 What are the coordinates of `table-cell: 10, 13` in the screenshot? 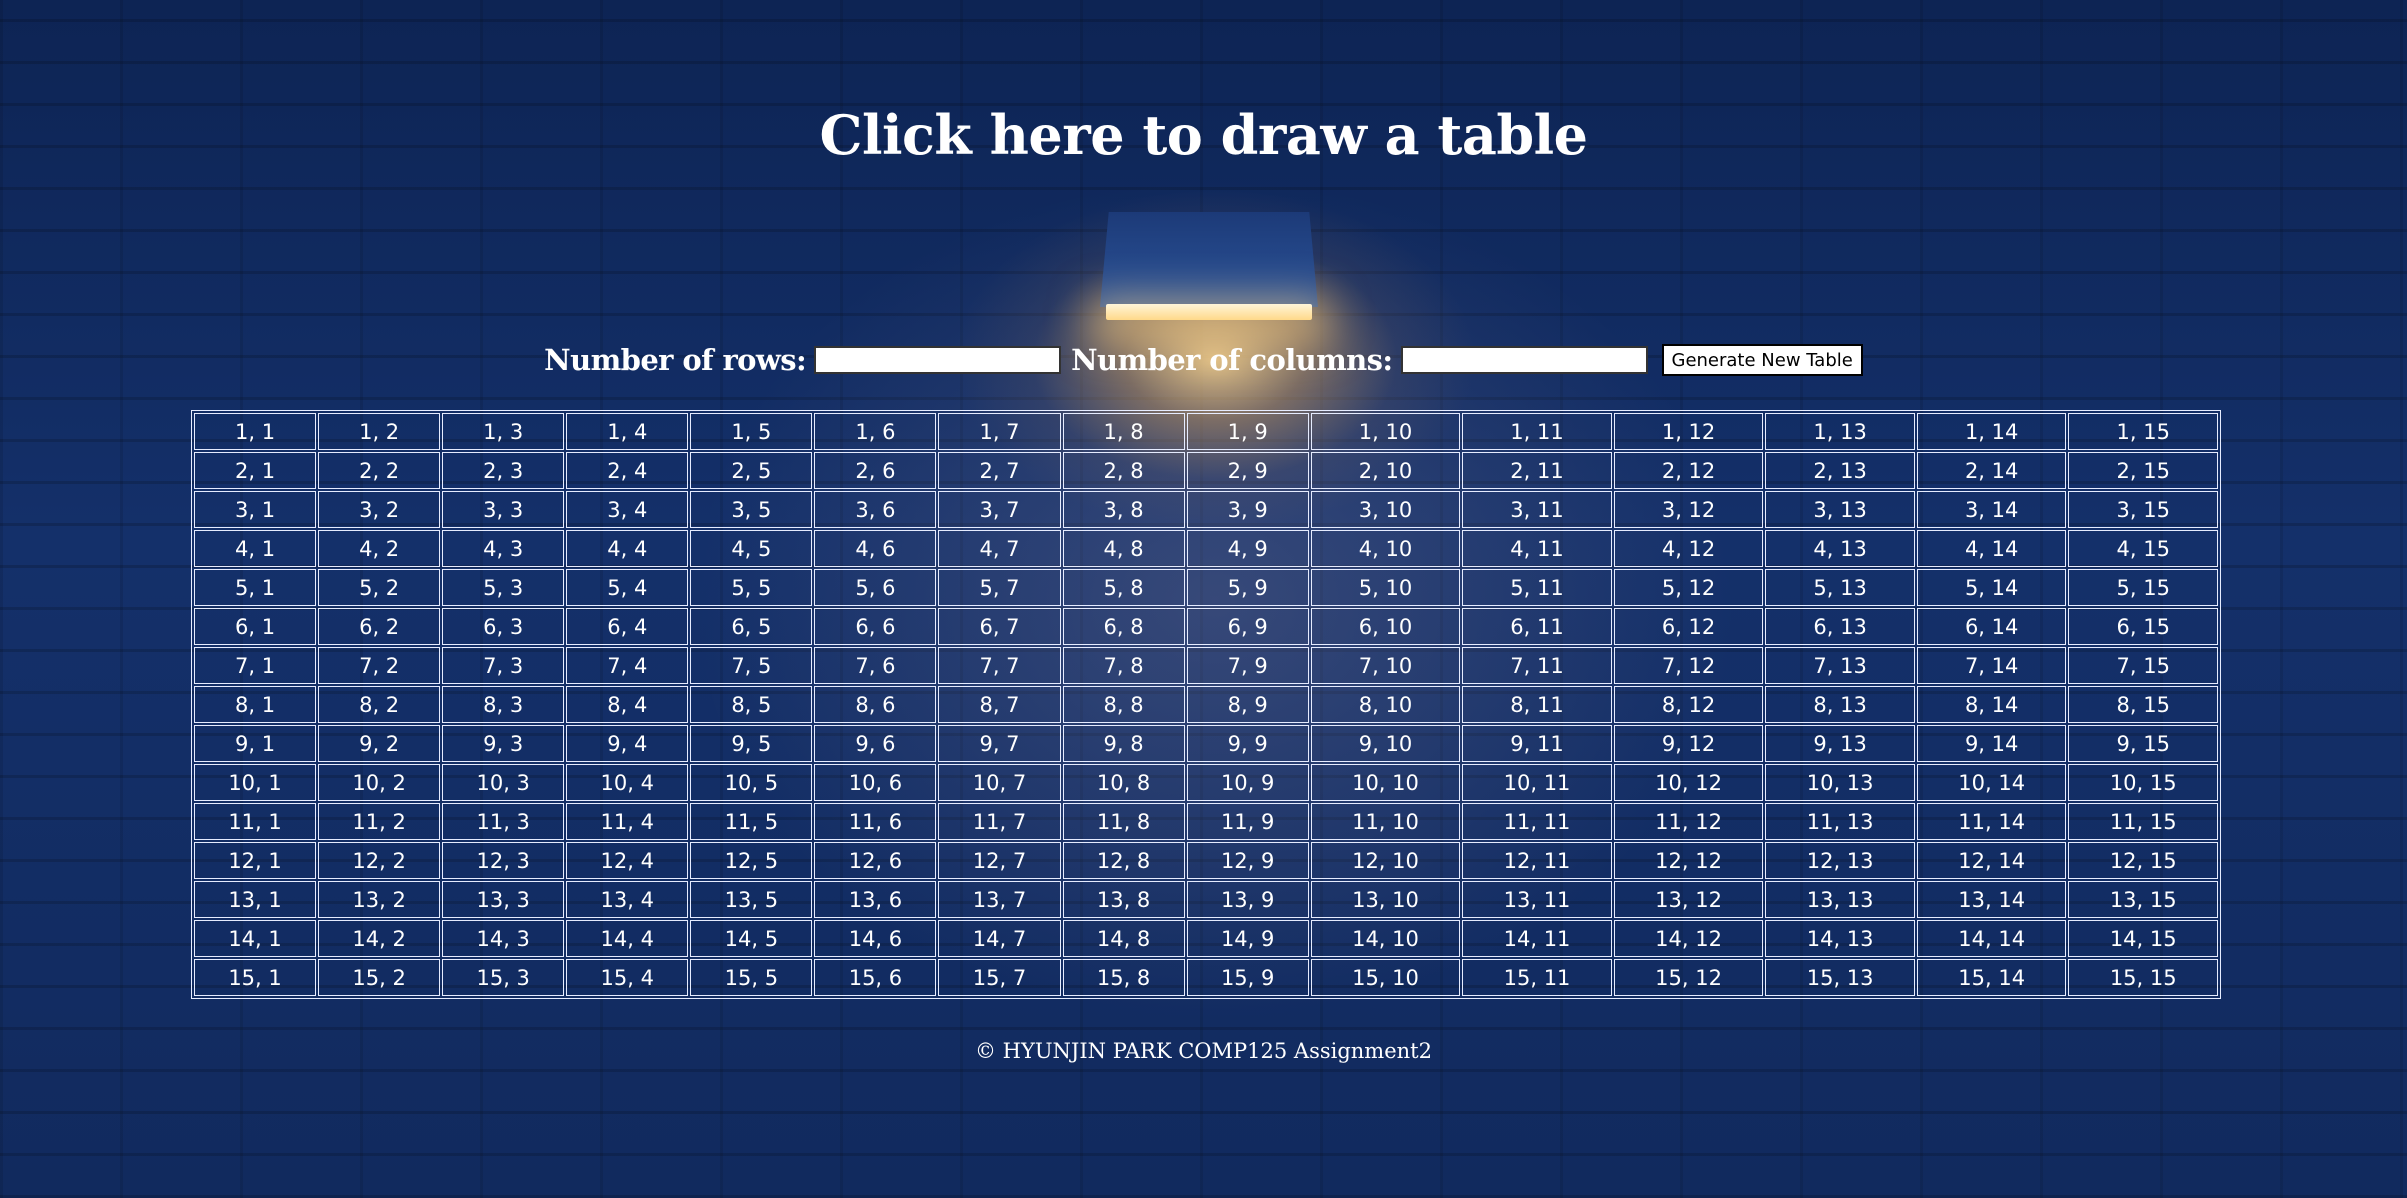 It's located at (1840, 782).